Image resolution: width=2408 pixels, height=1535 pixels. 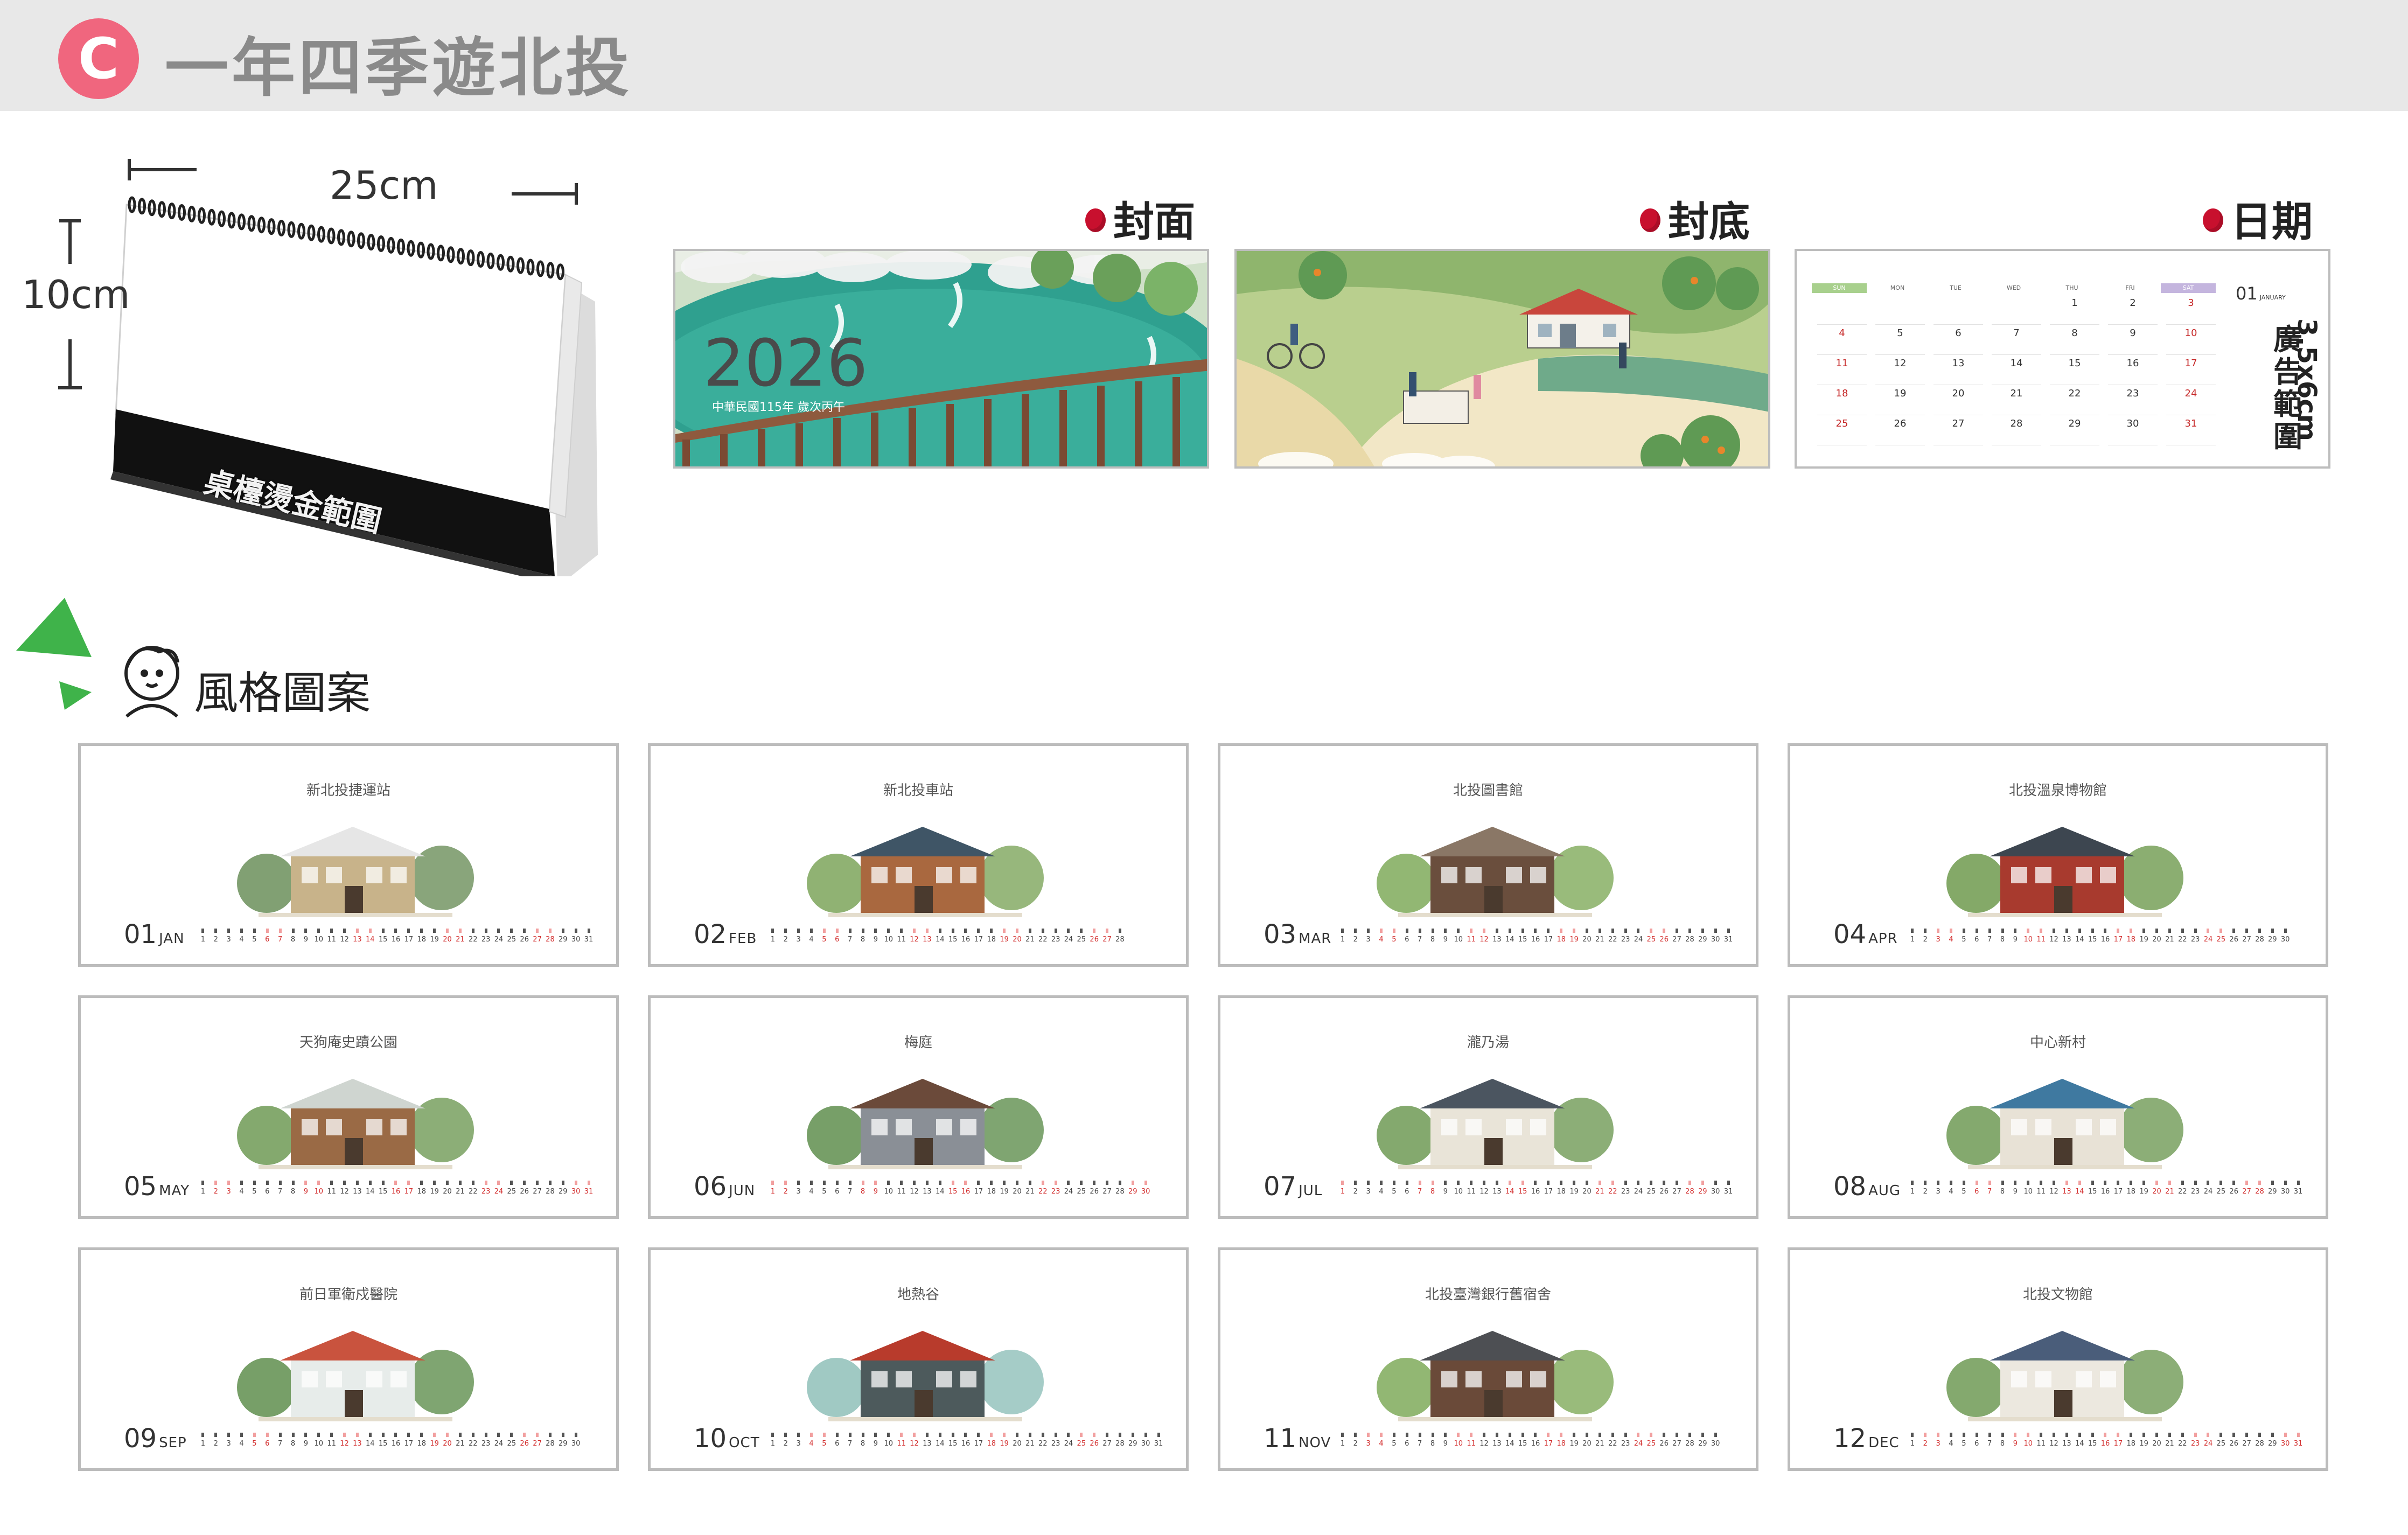 What do you see at coordinates (2057, 1043) in the screenshot?
I see `landmark-name: 中心新村` at bounding box center [2057, 1043].